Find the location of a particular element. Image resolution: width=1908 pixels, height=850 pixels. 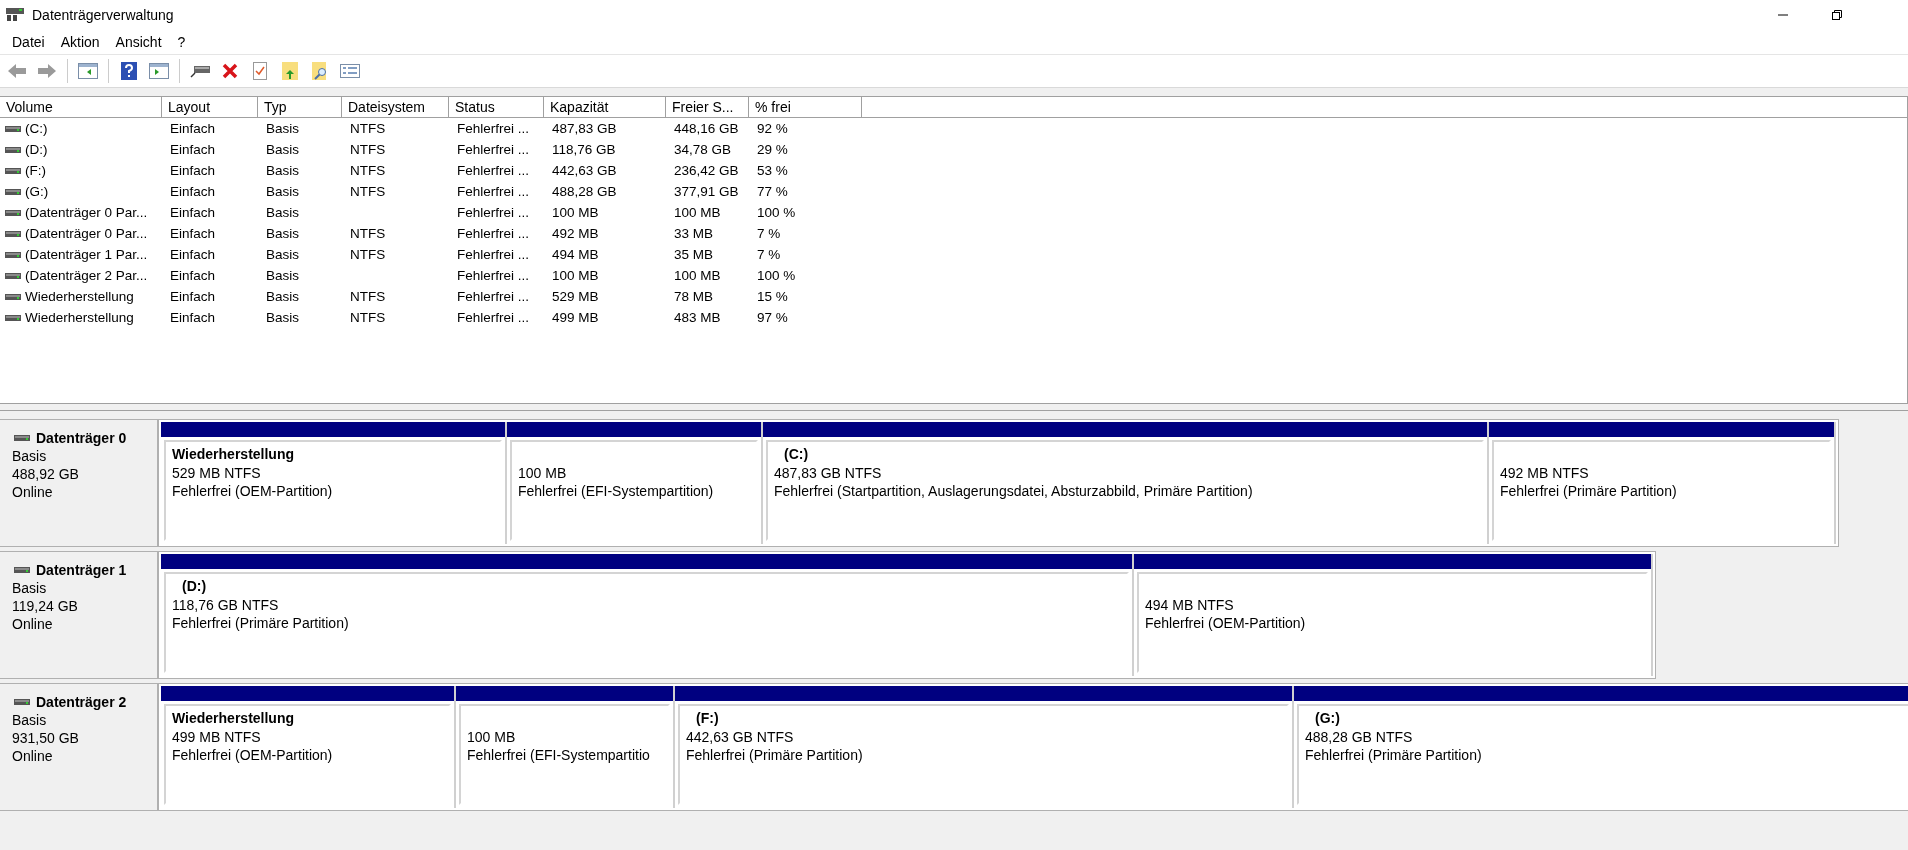

column-header: Layout is located at coordinates (210, 107).